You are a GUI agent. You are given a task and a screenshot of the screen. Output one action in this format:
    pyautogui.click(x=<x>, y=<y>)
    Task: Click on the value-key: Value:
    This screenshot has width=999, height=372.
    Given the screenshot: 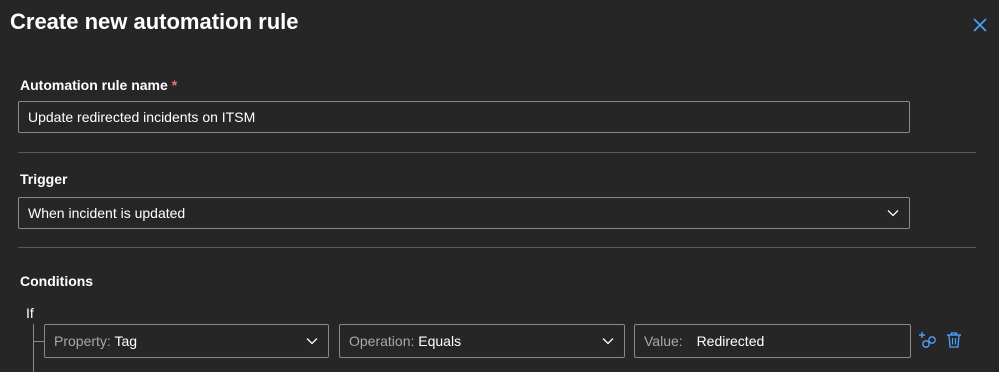 What is the action you would take?
    pyautogui.click(x=663, y=341)
    